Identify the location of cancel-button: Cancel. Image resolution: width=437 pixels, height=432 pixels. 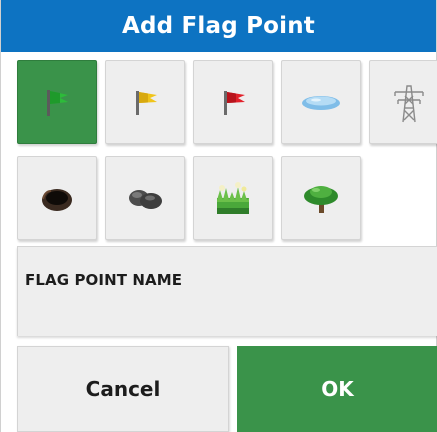
(123, 389).